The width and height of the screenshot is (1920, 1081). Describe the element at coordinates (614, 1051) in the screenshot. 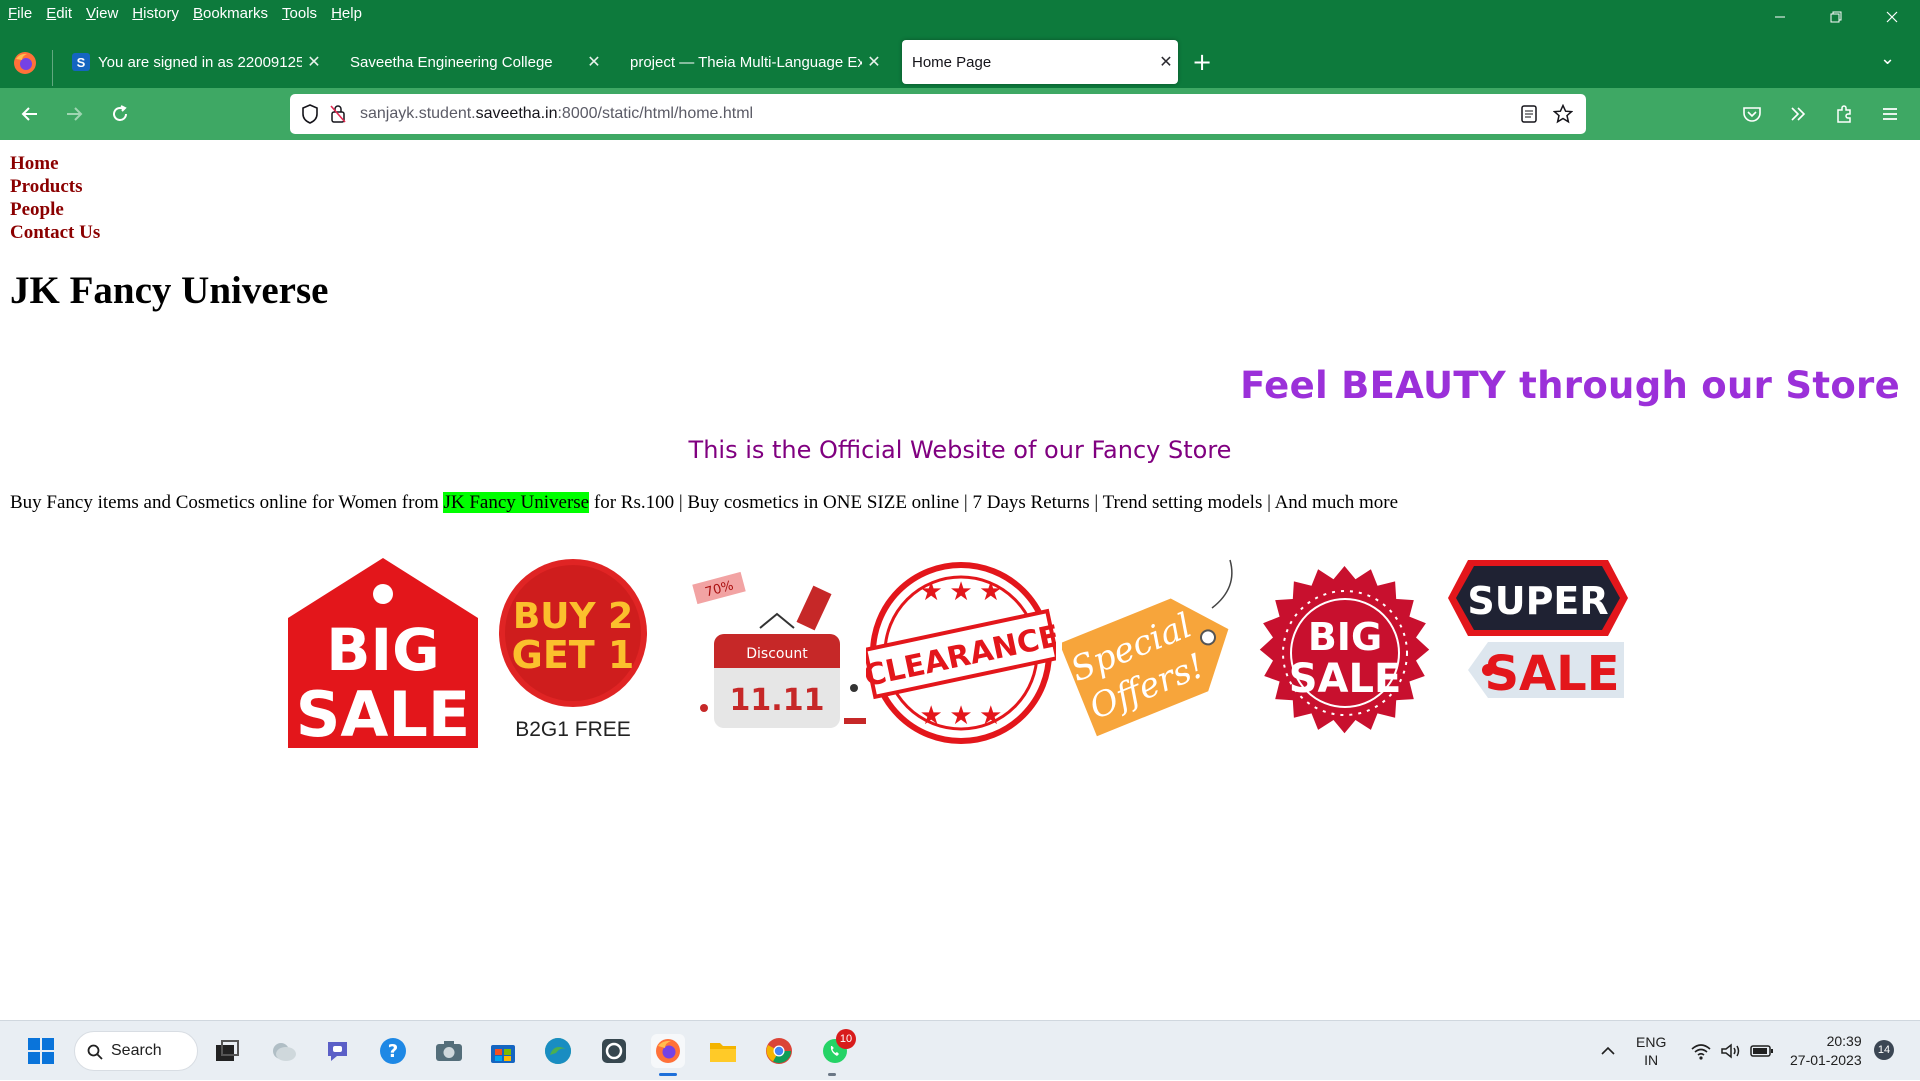

I see `vpn-client-icon` at that location.